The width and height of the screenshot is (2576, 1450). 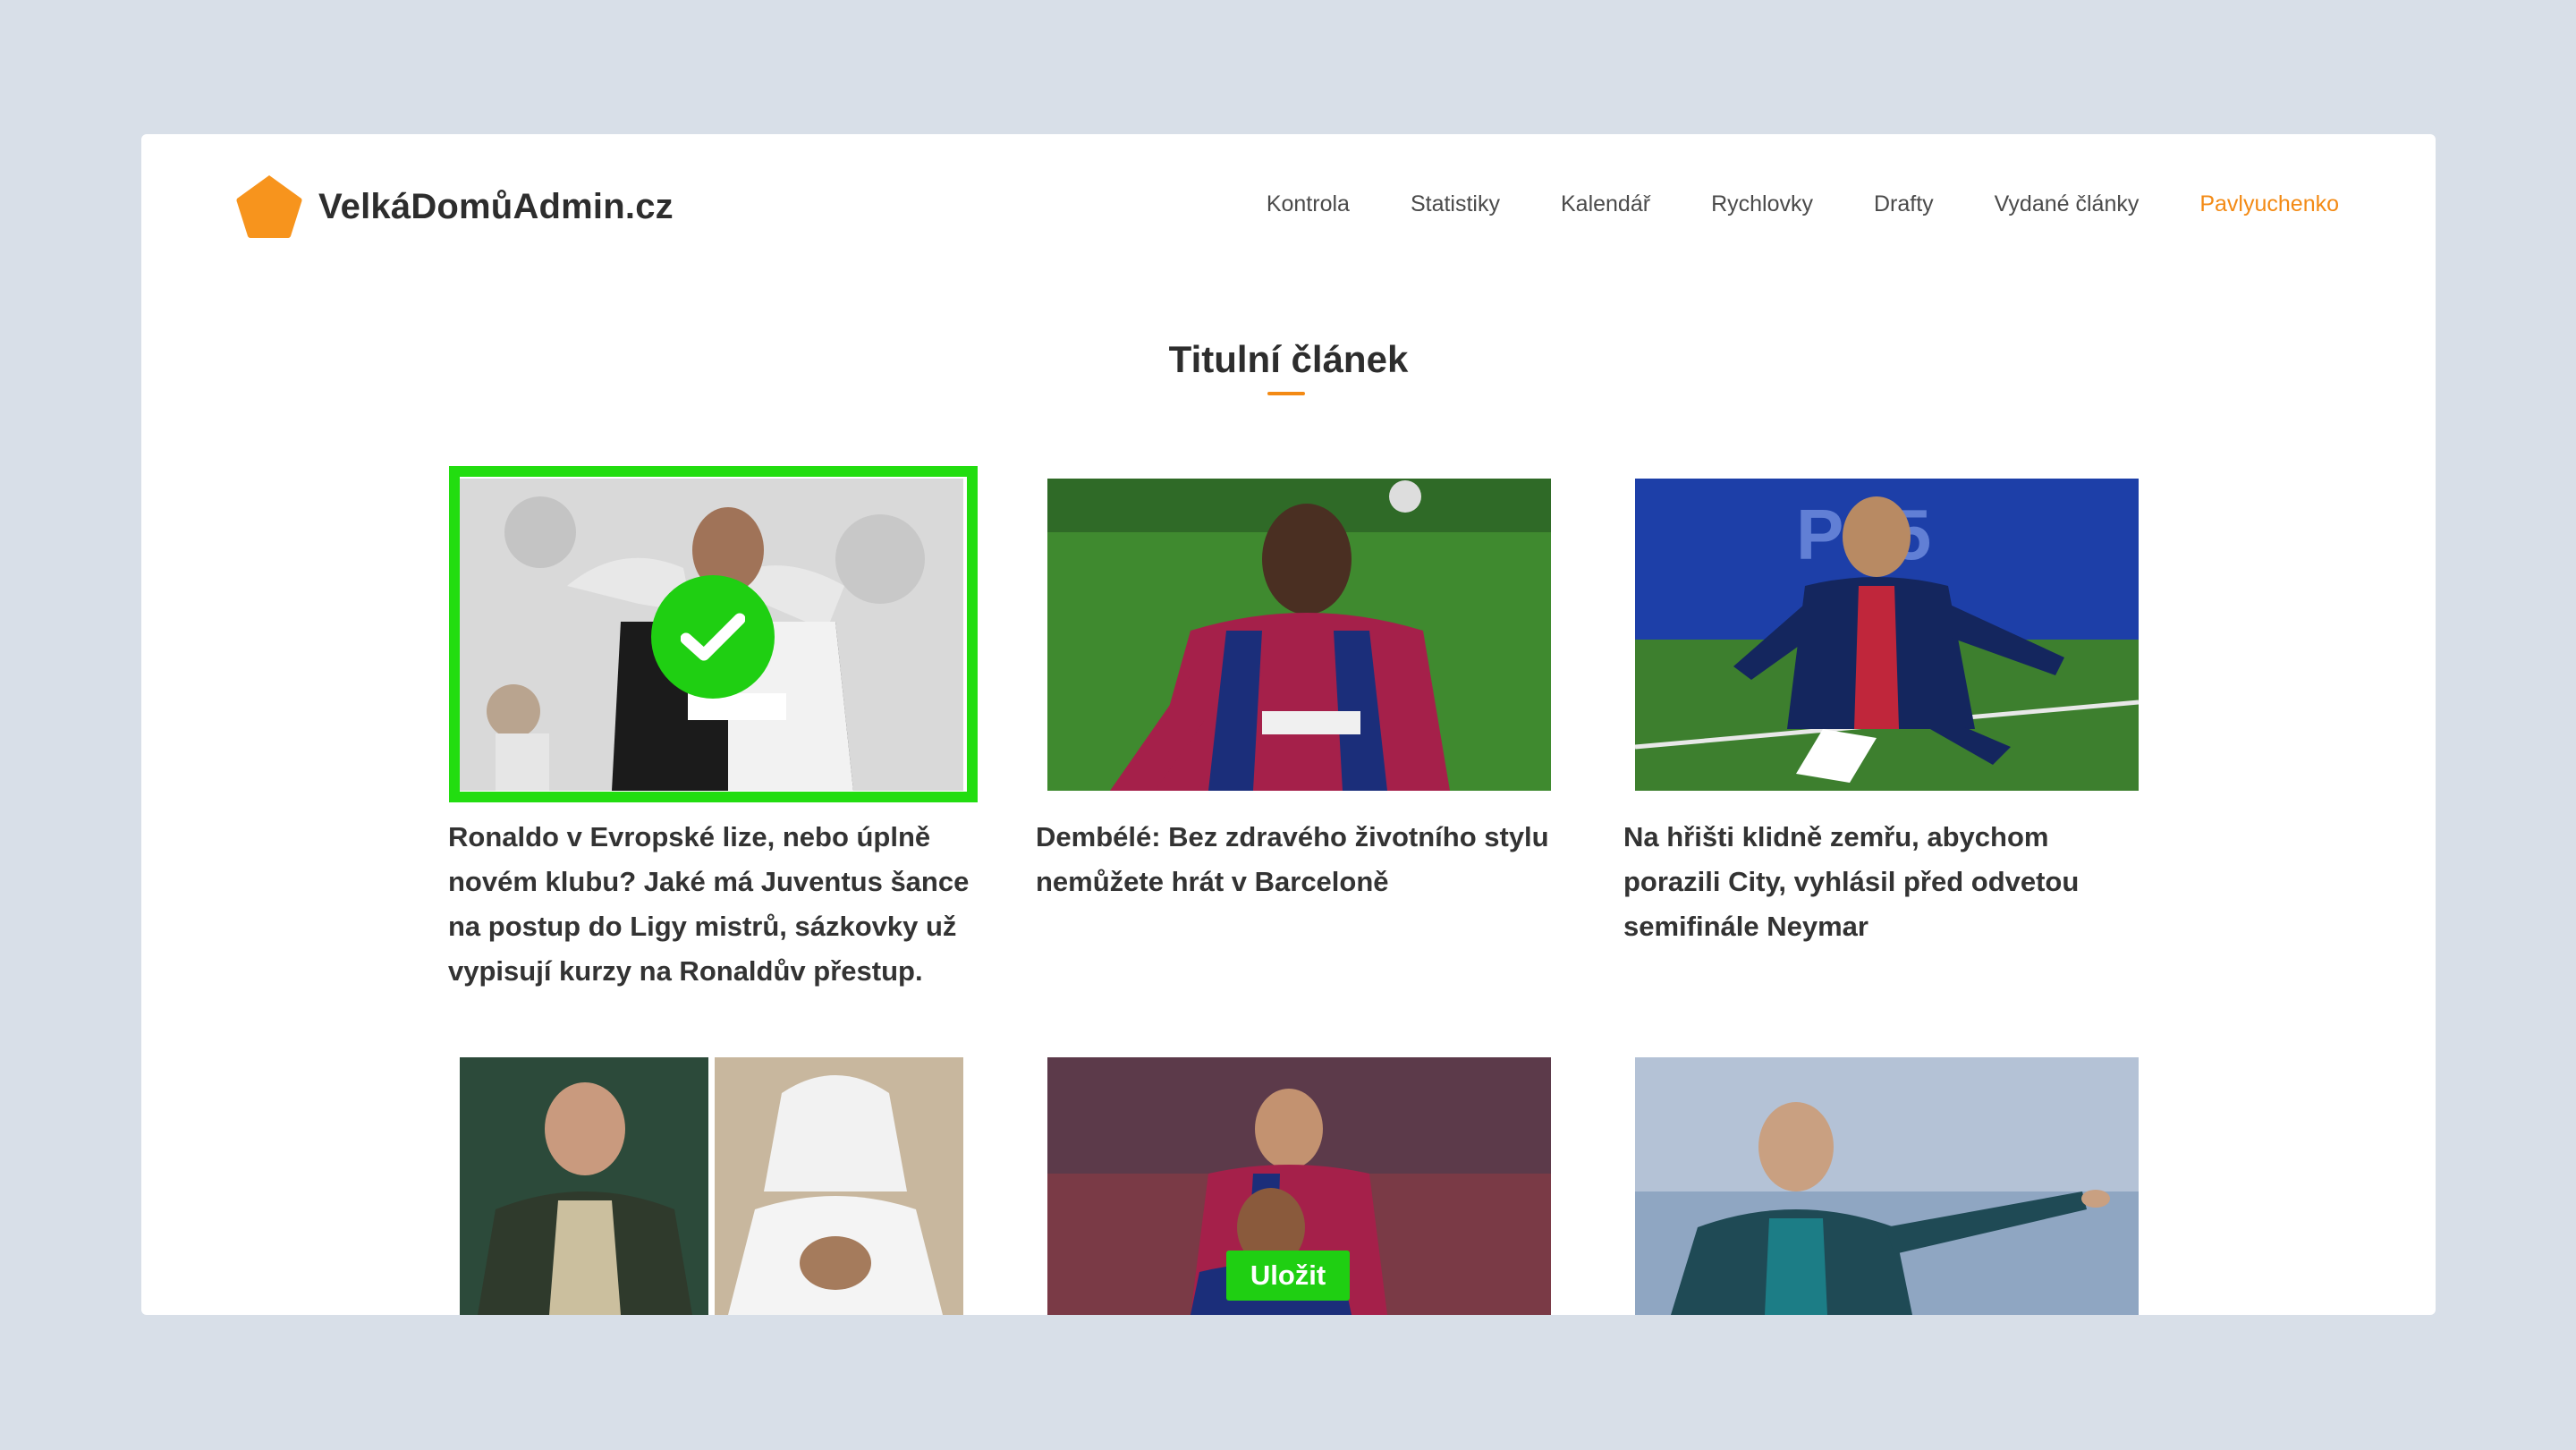 I want to click on article-image-owners, so click(x=711, y=1186).